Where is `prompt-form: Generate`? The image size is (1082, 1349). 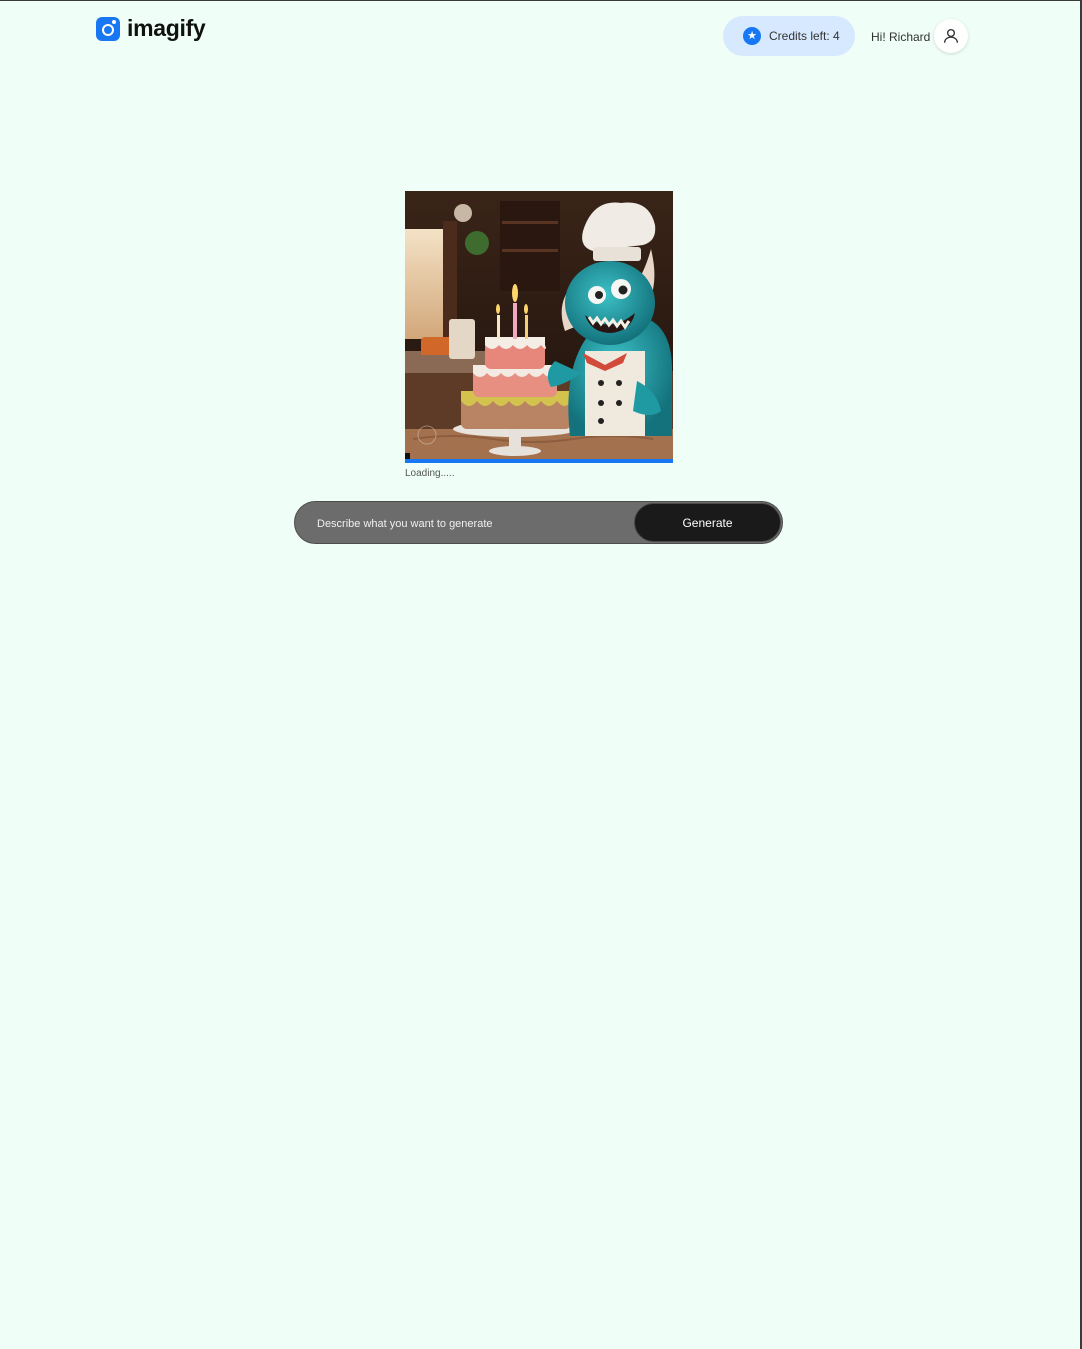
prompt-form: Generate is located at coordinates (538, 523).